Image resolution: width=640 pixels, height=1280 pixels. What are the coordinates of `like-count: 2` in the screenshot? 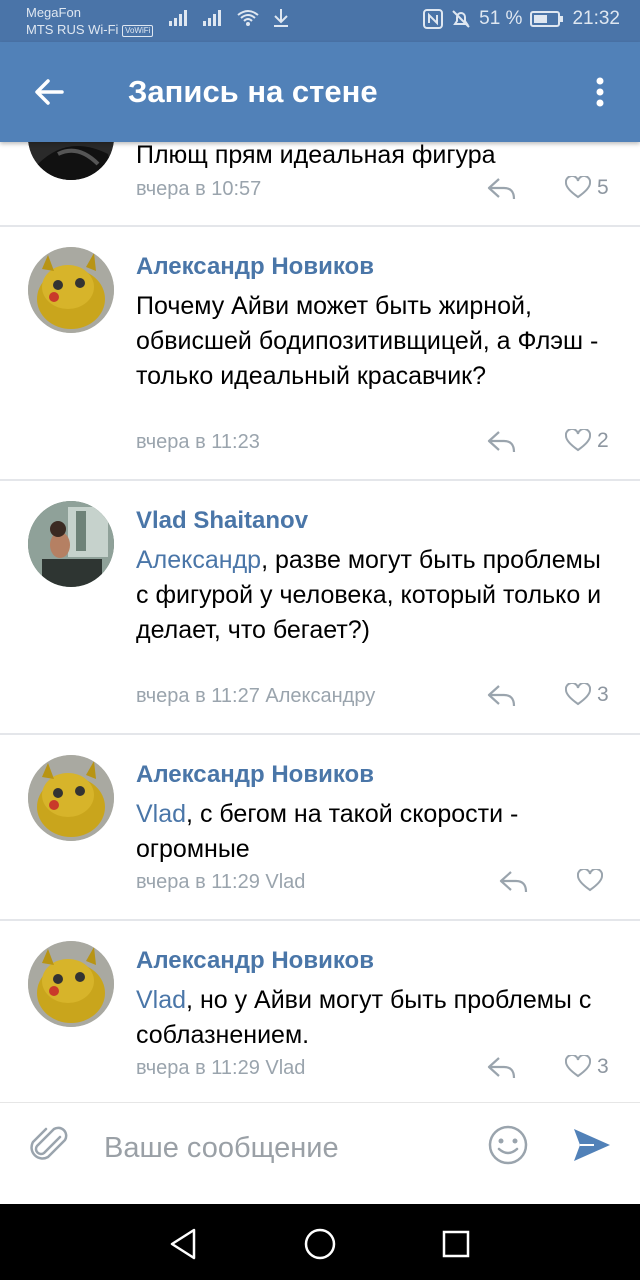 It's located at (603, 440).